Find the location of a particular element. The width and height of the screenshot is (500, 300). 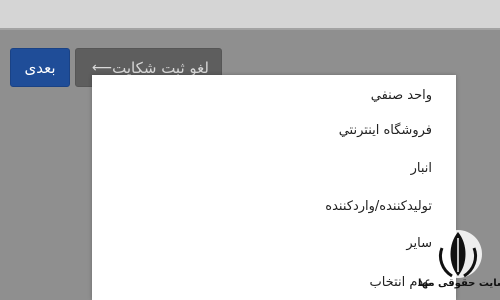

dropdown-option: فروشگاه اینترنتي is located at coordinates (385, 130).